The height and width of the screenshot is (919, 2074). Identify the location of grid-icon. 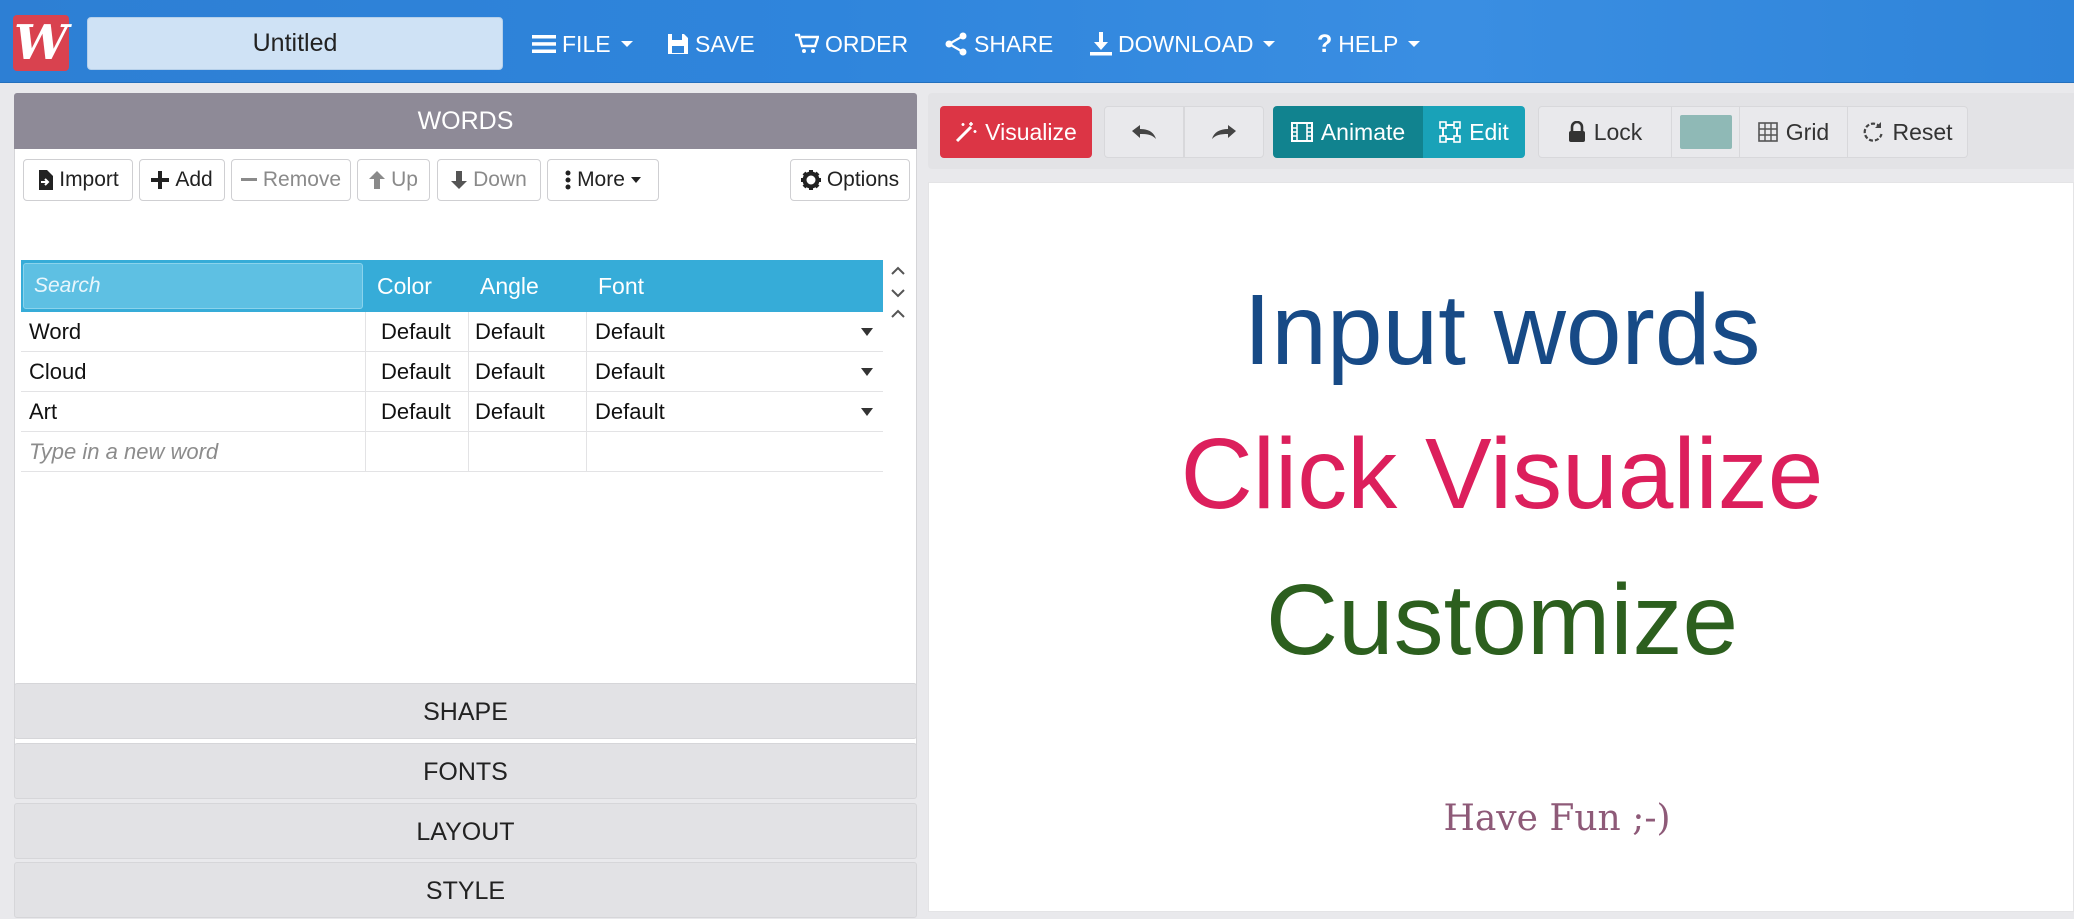
(1767, 132).